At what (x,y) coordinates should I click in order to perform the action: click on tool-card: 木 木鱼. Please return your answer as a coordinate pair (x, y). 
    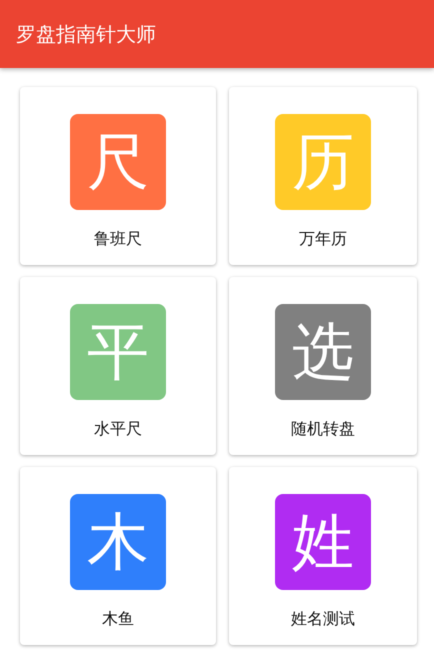
    Looking at the image, I should click on (118, 556).